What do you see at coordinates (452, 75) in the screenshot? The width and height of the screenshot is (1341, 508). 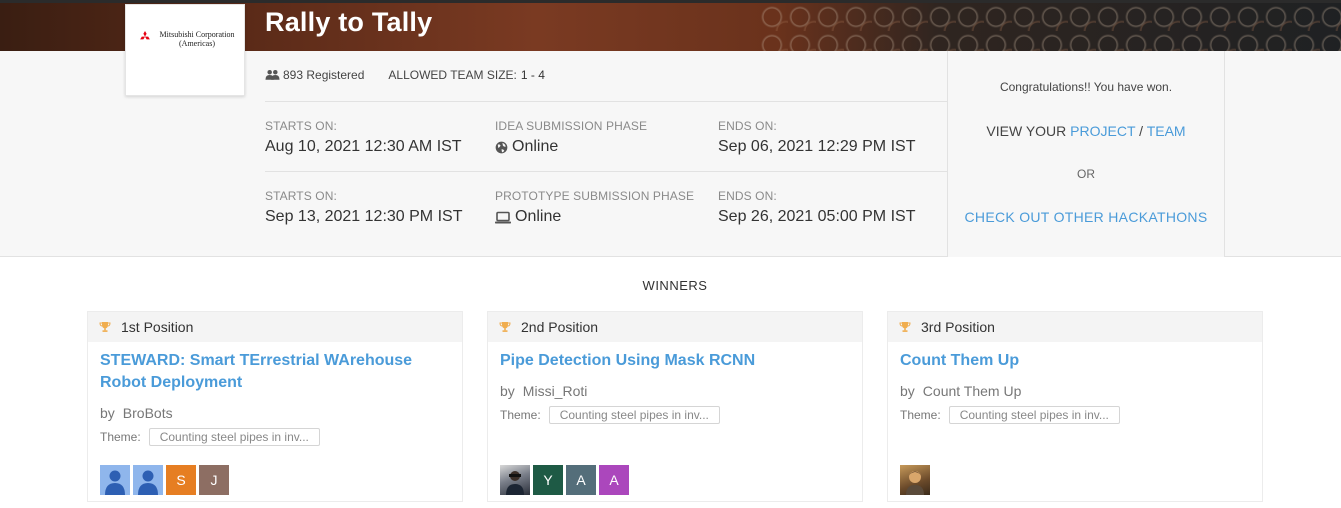 I see `team-size-label: ALLOWED TEAM SIZE:` at bounding box center [452, 75].